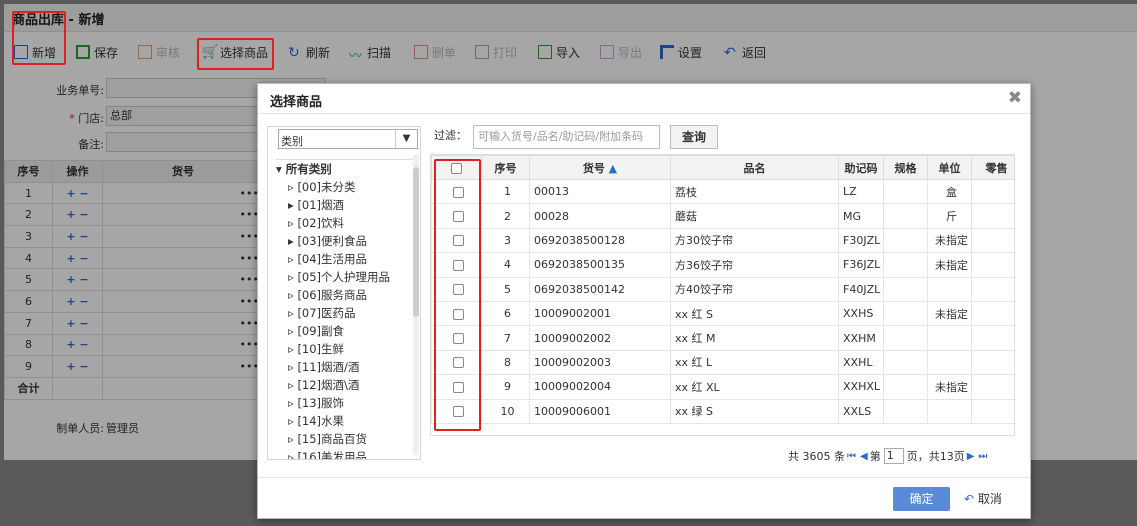 This screenshot has width=1137, height=526. Describe the element at coordinates (566, 137) in the screenshot. I see `filter-input: 可输入货号/品名/助记码/附加条码` at that location.